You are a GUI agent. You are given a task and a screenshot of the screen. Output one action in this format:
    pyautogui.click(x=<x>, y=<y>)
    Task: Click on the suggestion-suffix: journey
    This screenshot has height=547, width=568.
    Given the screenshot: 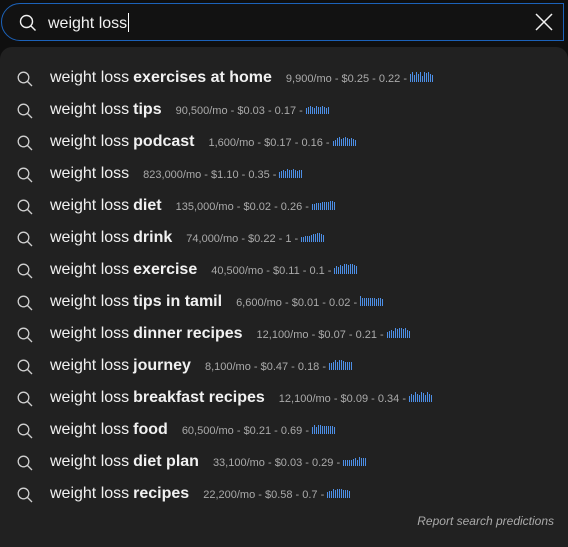 What is the action you would take?
    pyautogui.click(x=162, y=365)
    